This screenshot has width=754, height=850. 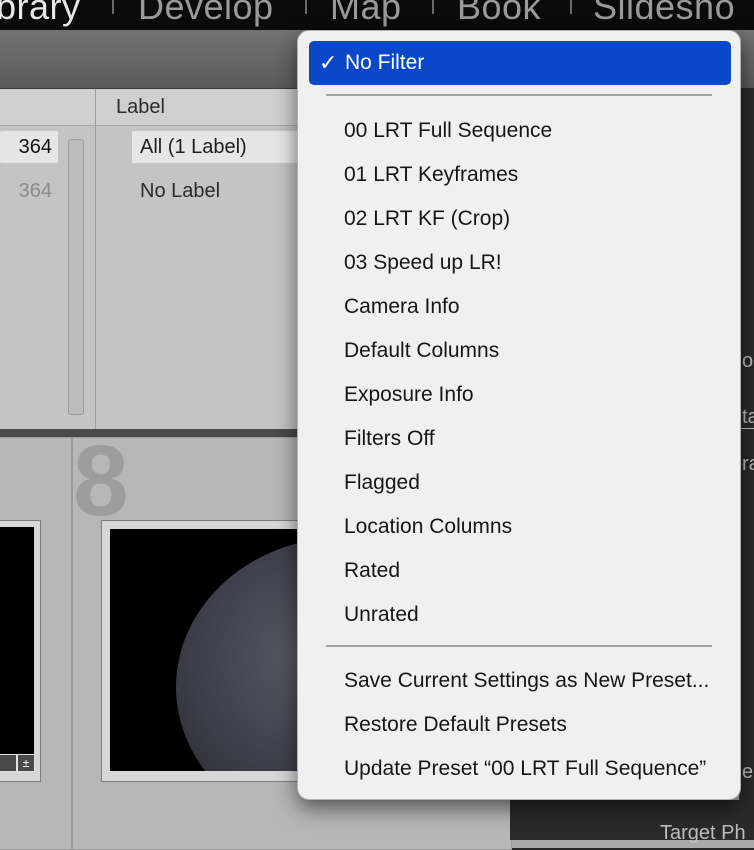 I want to click on right-panel: o ta, so click(x=746, y=258).